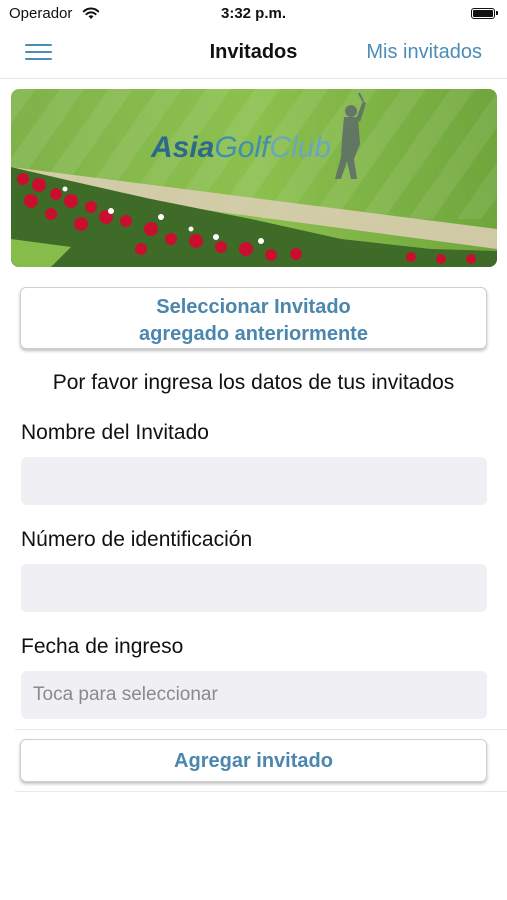 The height and width of the screenshot is (900, 507). What do you see at coordinates (253, 307) in the screenshot?
I see `select-button-line1: Seleccionar Invitado` at bounding box center [253, 307].